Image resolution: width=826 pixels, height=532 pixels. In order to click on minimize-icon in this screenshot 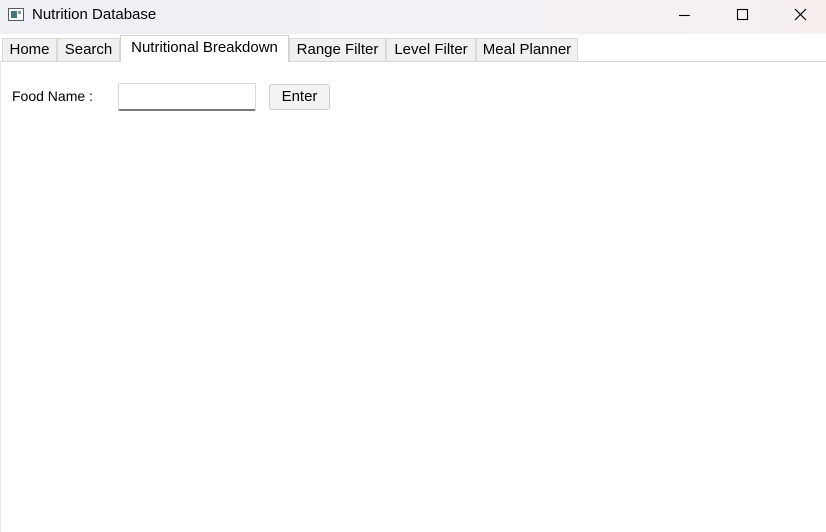, I will do `click(684, 15)`.